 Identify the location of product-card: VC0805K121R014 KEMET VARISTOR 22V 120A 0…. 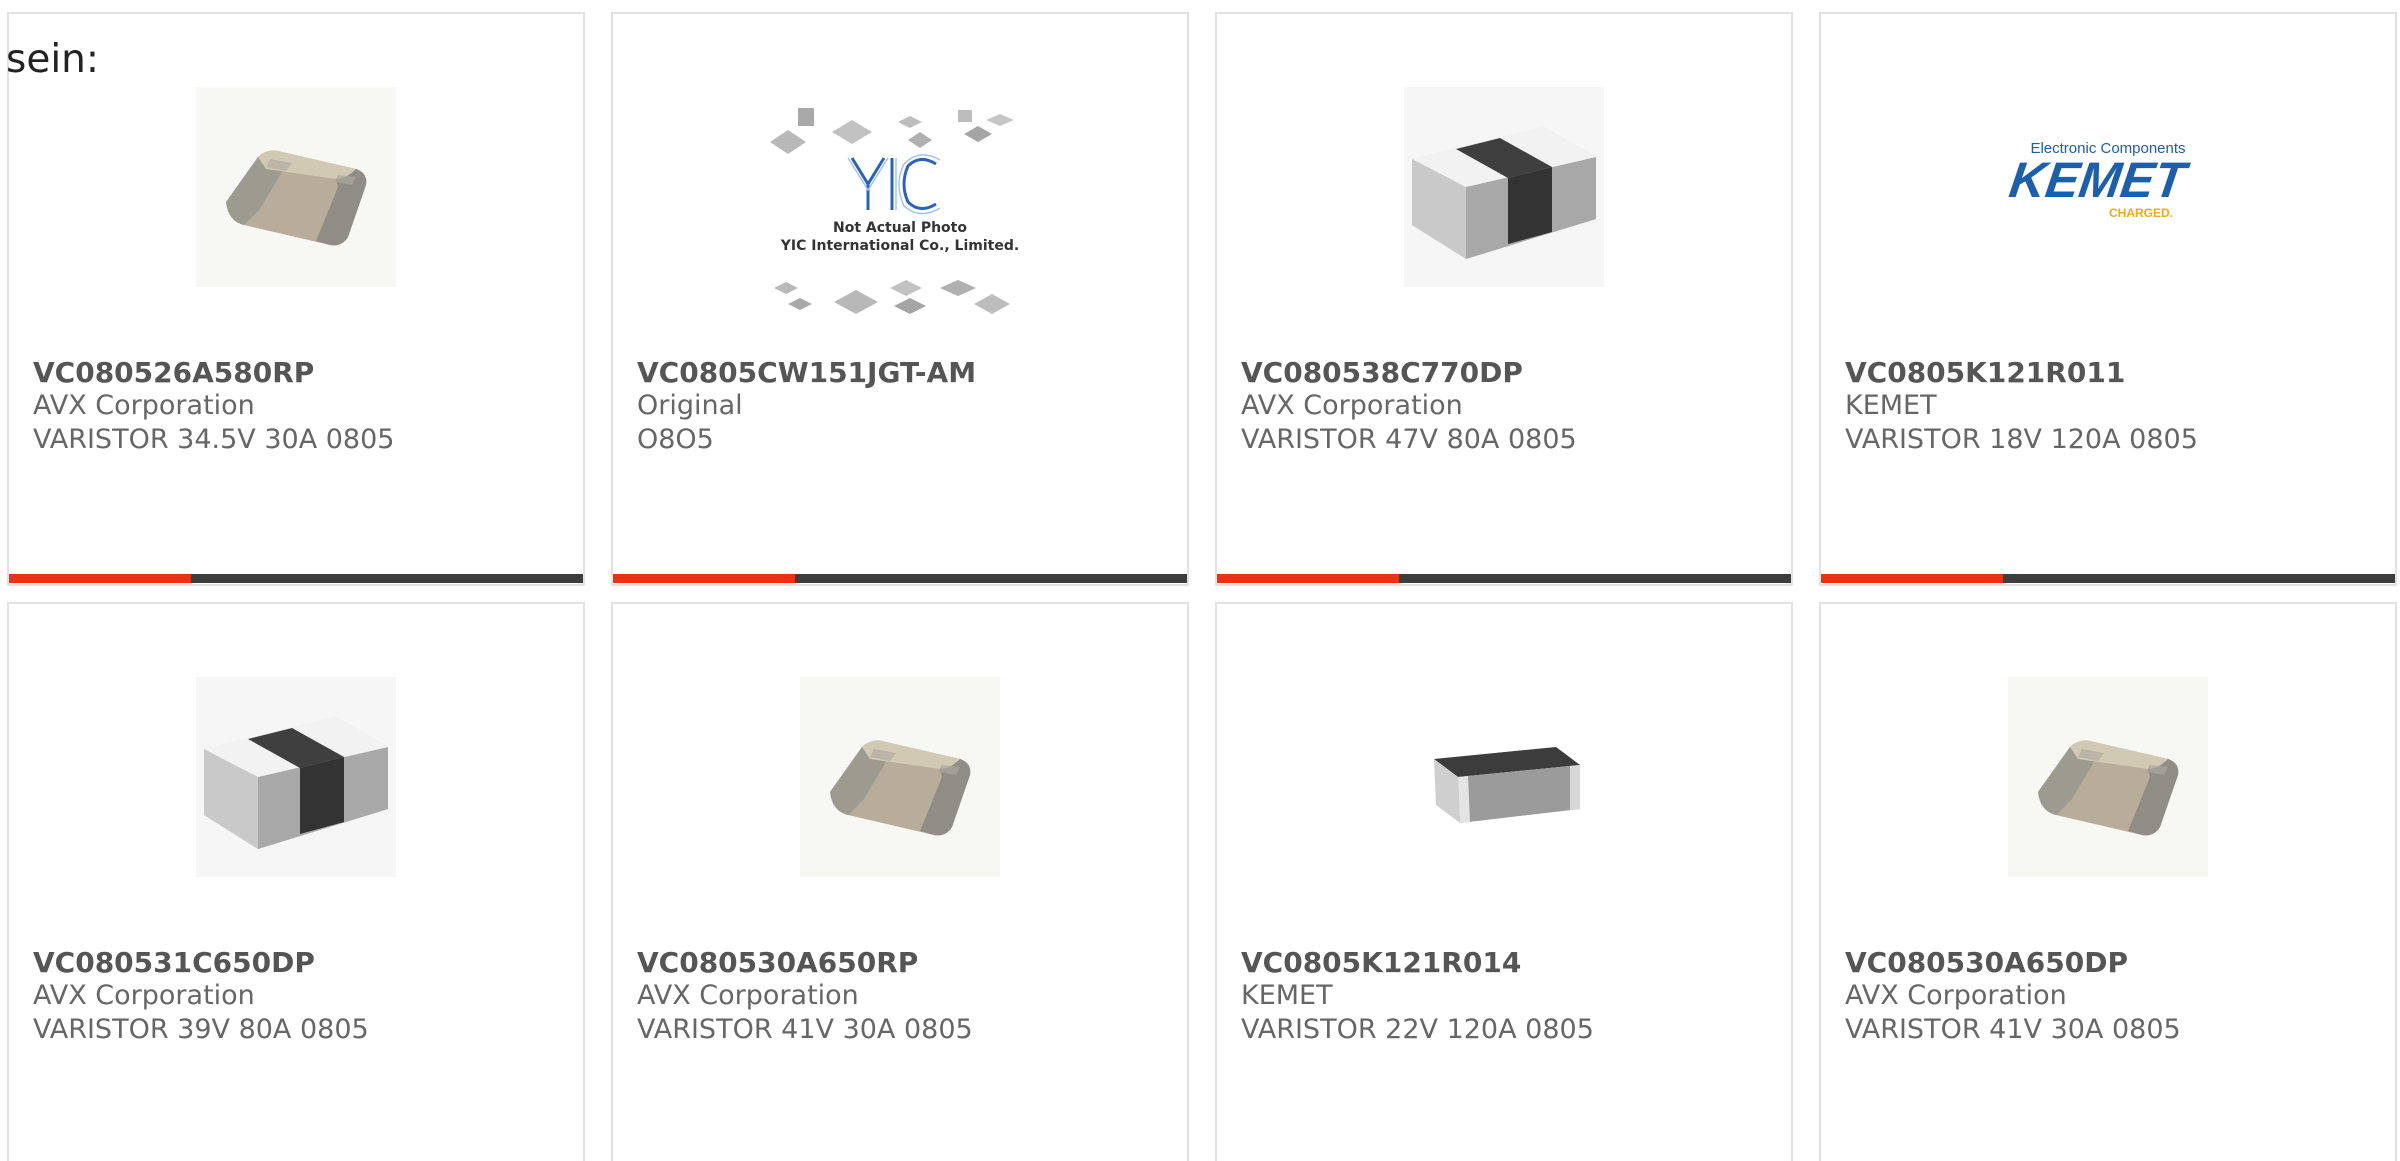
(1504, 881).